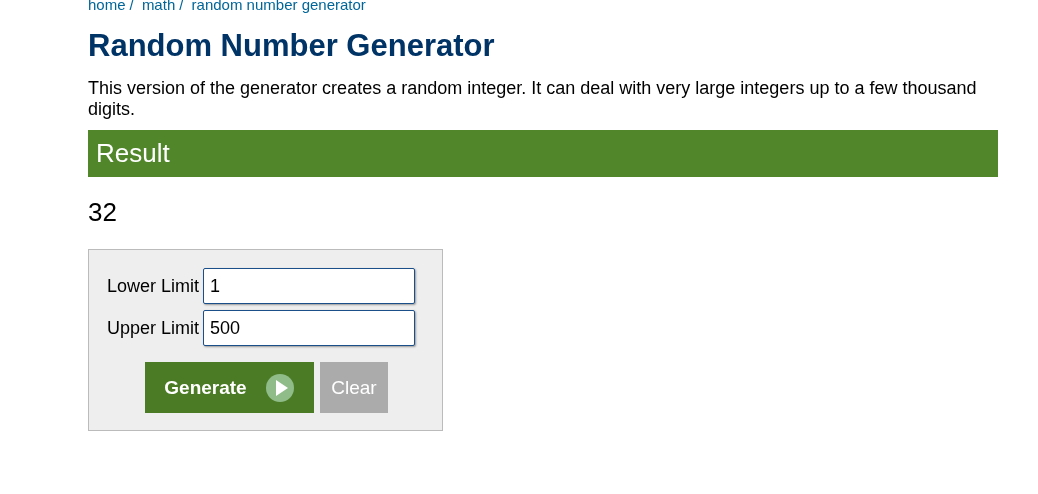  I want to click on result-value: 32, so click(103, 212).